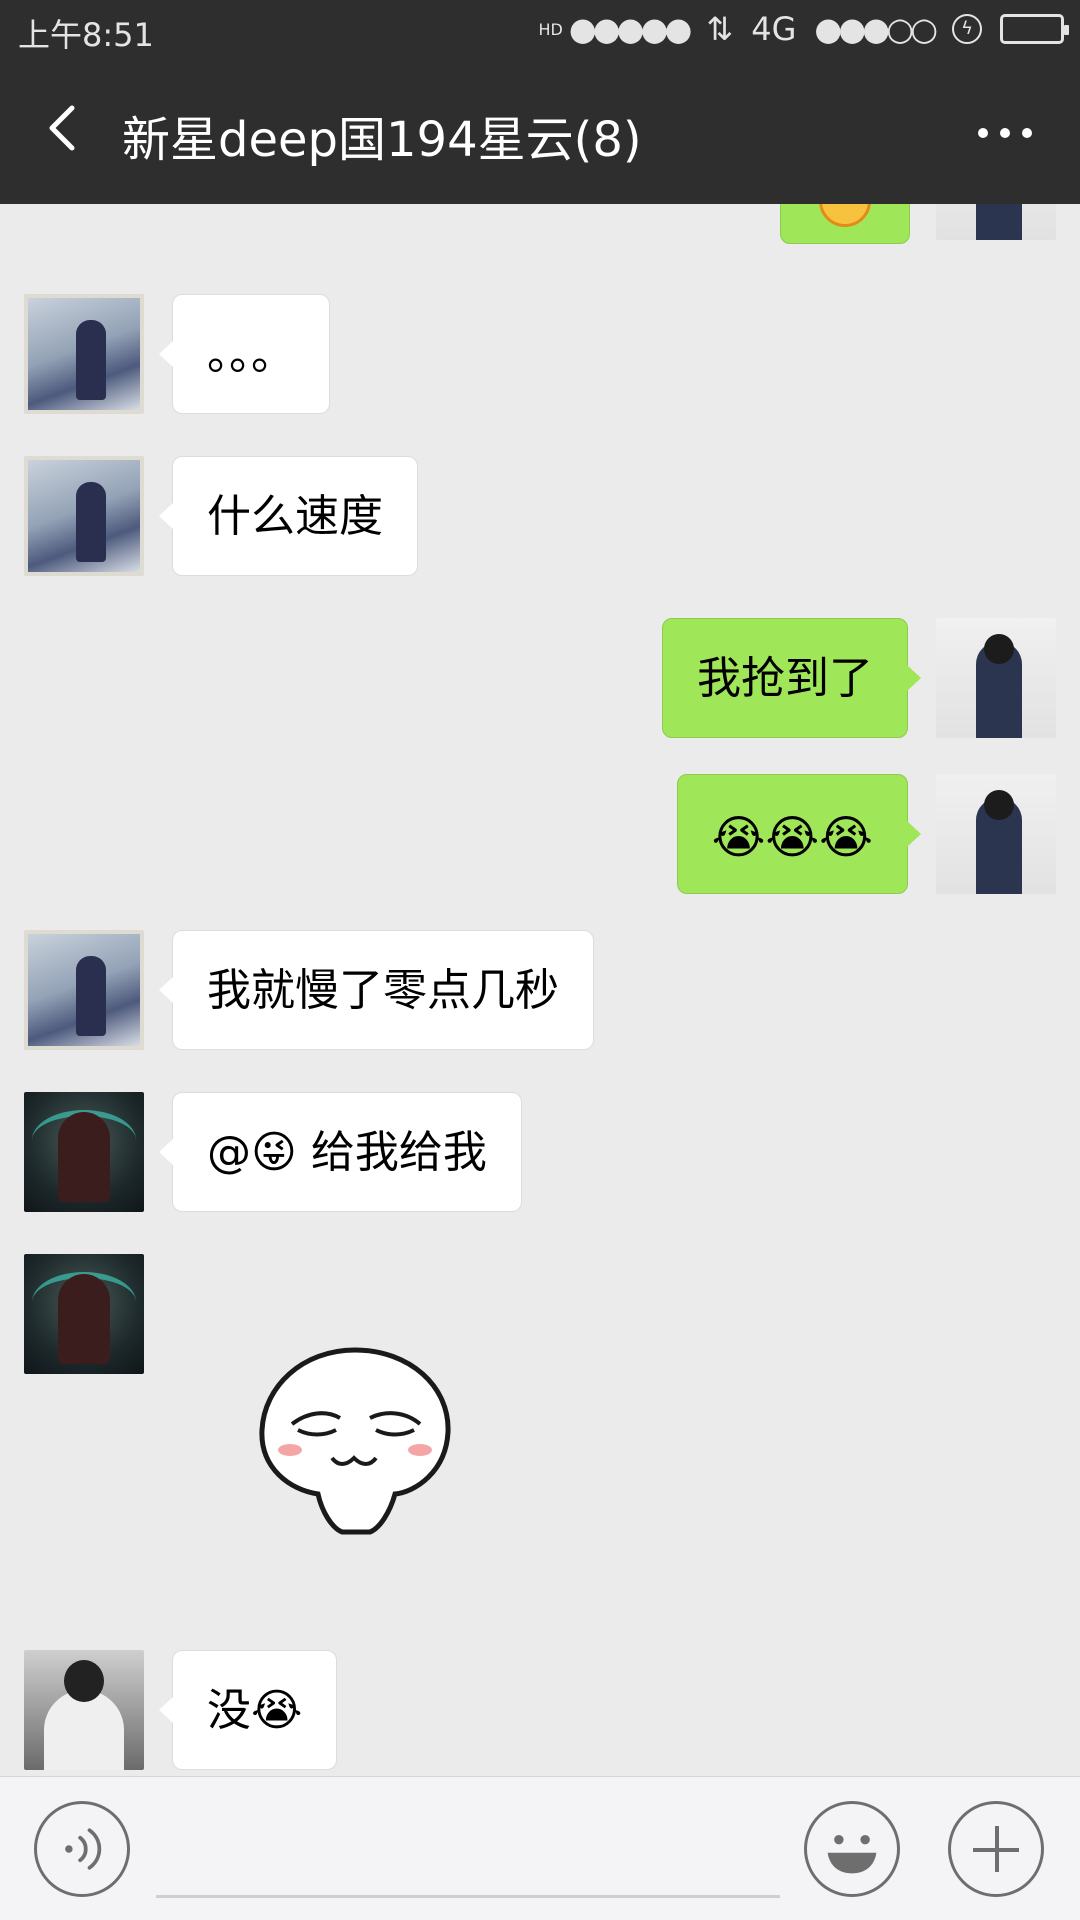 The height and width of the screenshot is (1920, 1080). Describe the element at coordinates (720, 29) in the screenshot. I see `data-arrows-icon: ⇅` at that location.